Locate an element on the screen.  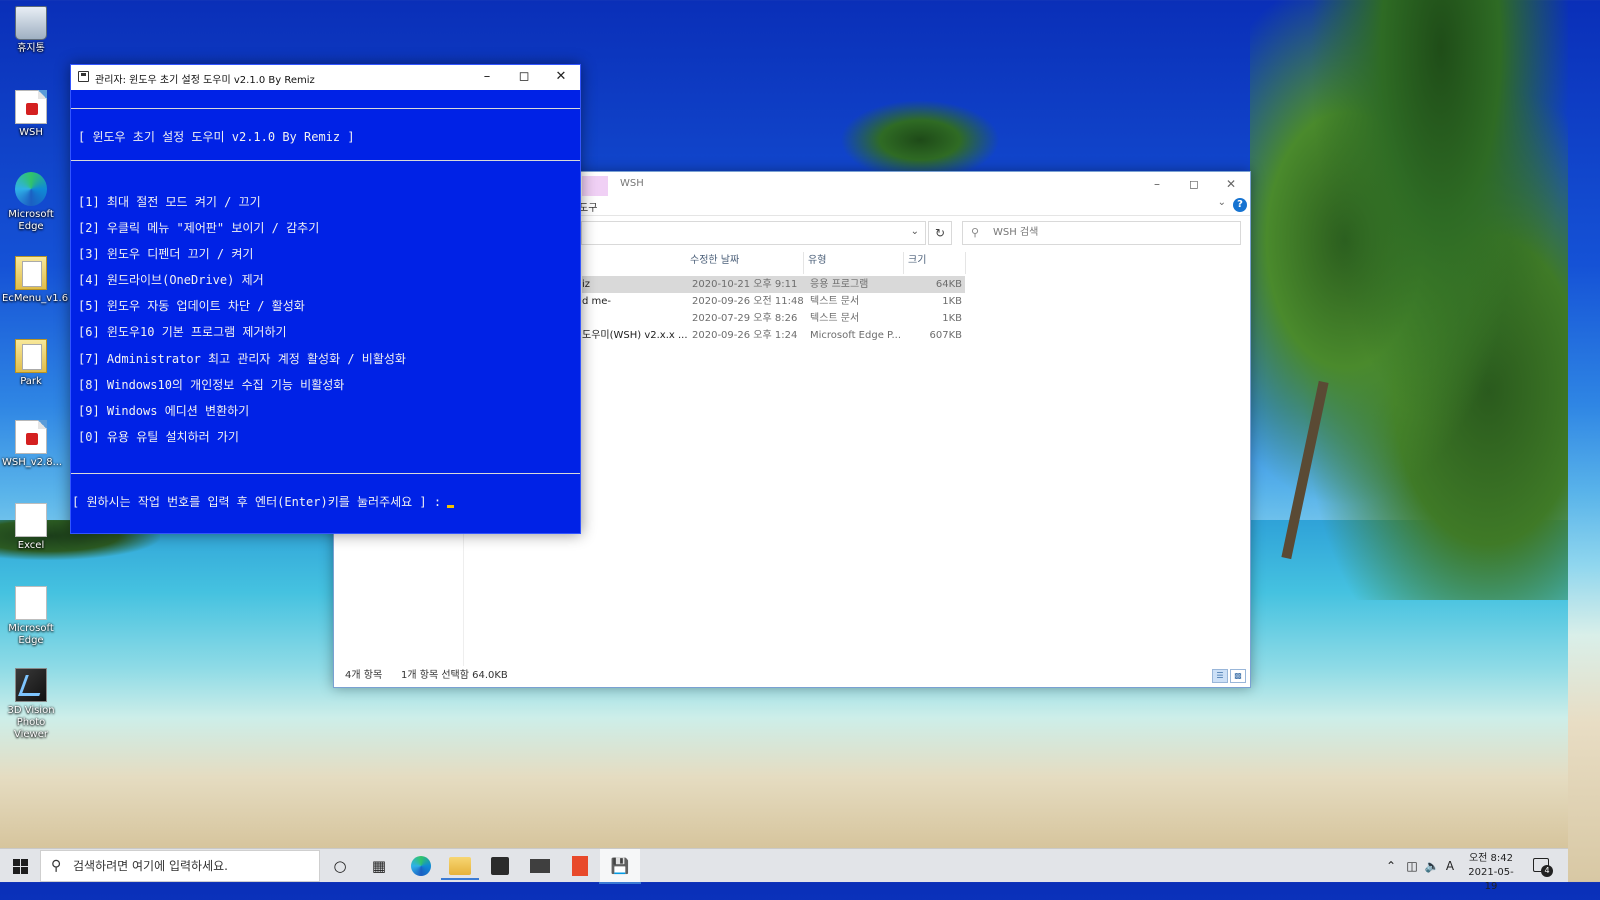
taskbar-search-placeholder: 검색하려면 여기에 입력하세요. is located at coordinates (150, 866).